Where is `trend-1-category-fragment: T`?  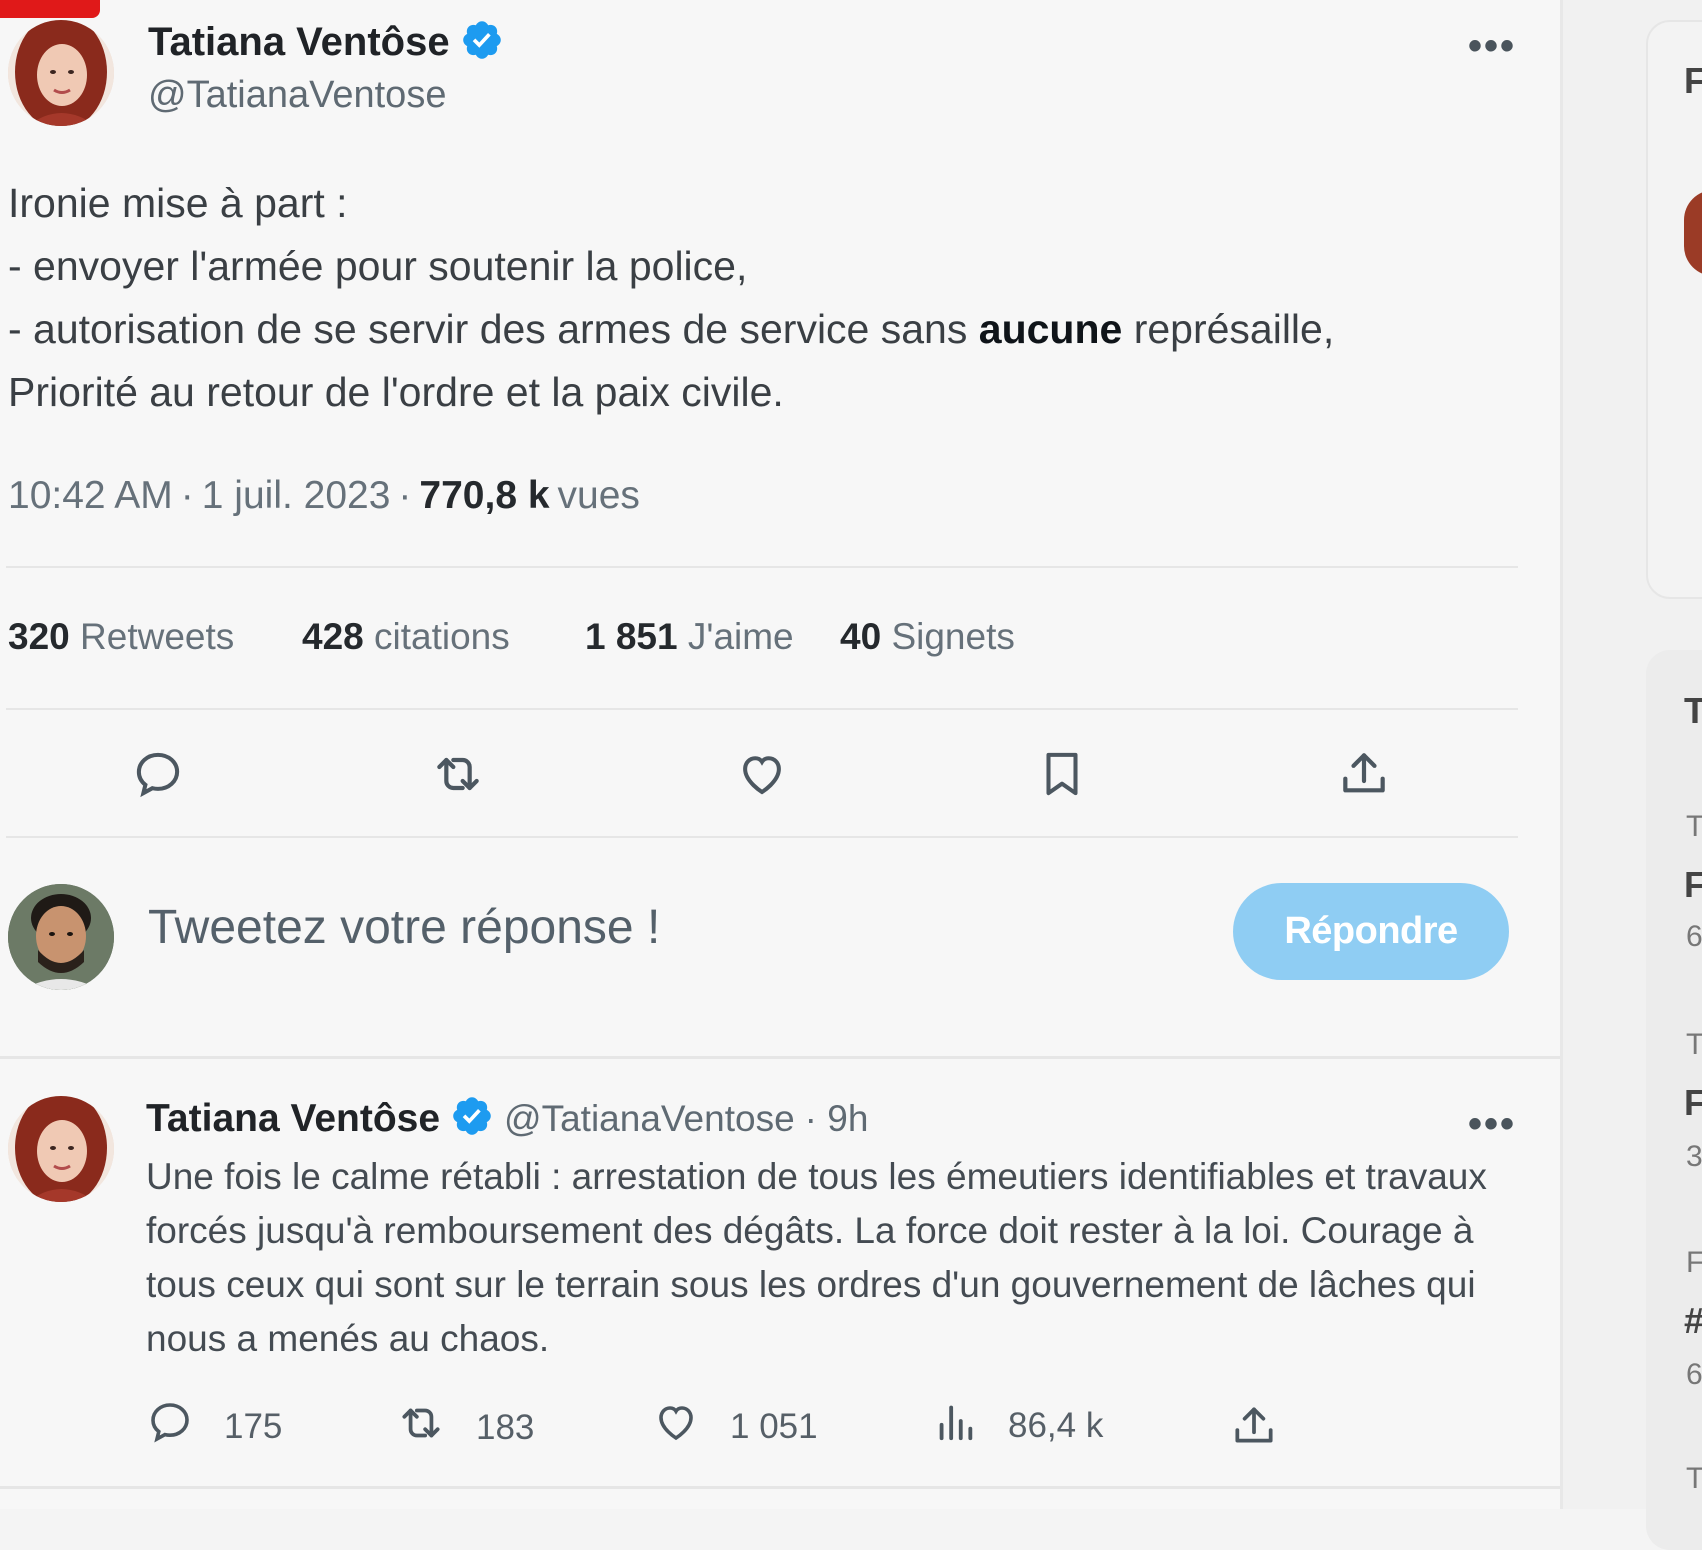
trend-1-category-fragment: T is located at coordinates (1694, 826).